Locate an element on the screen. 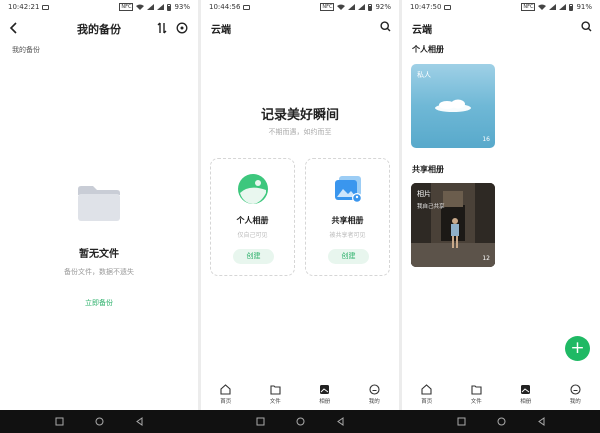 The image size is (600, 433). card-title: 个人相册 is located at coordinates (252, 220).